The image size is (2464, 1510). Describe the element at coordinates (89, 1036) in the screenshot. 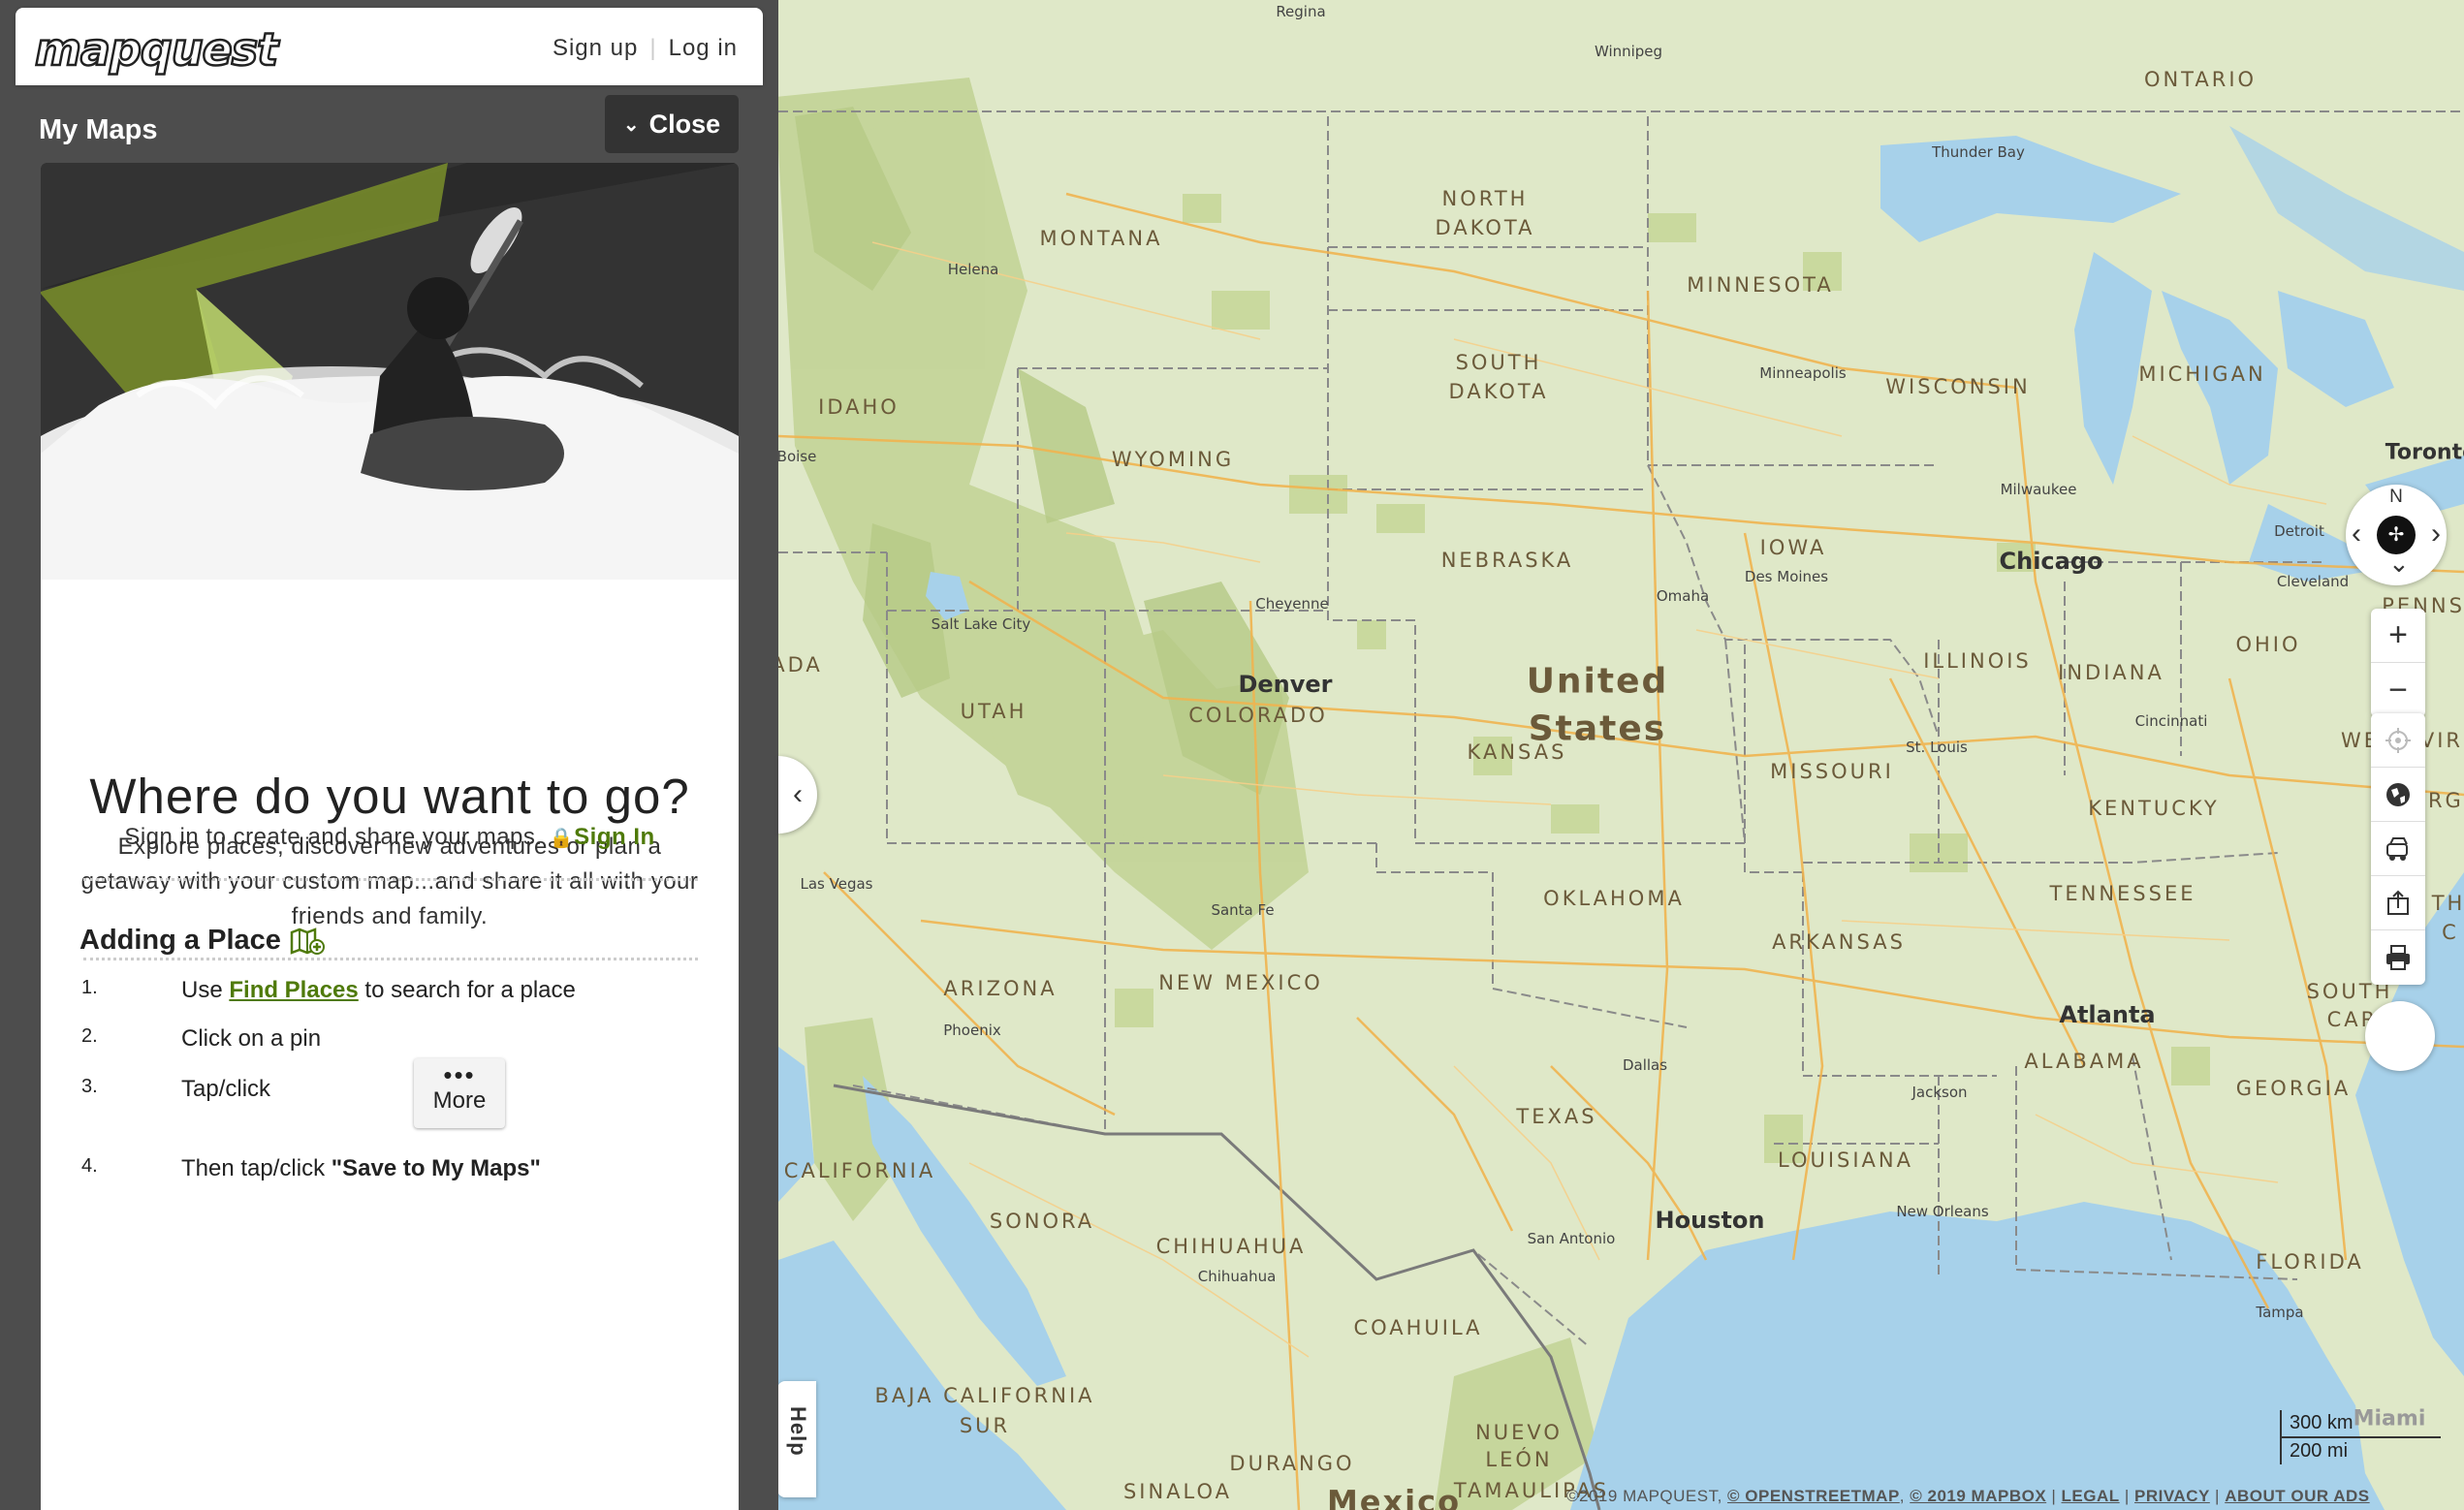

I see `step-2-number: 2.` at that location.